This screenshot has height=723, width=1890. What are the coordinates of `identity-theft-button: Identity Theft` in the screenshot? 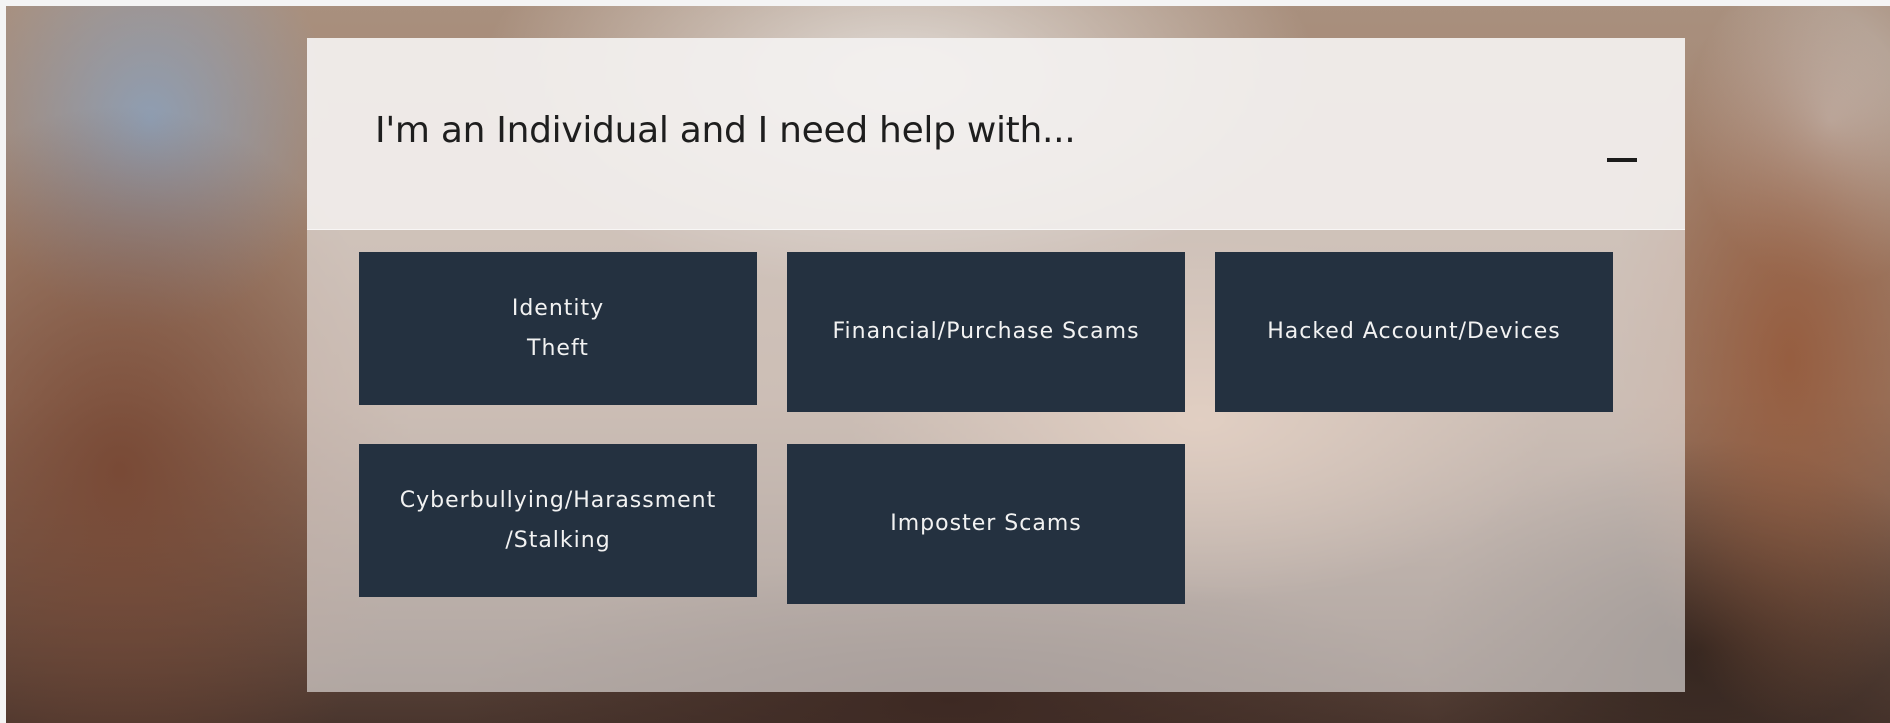 It's located at (558, 328).